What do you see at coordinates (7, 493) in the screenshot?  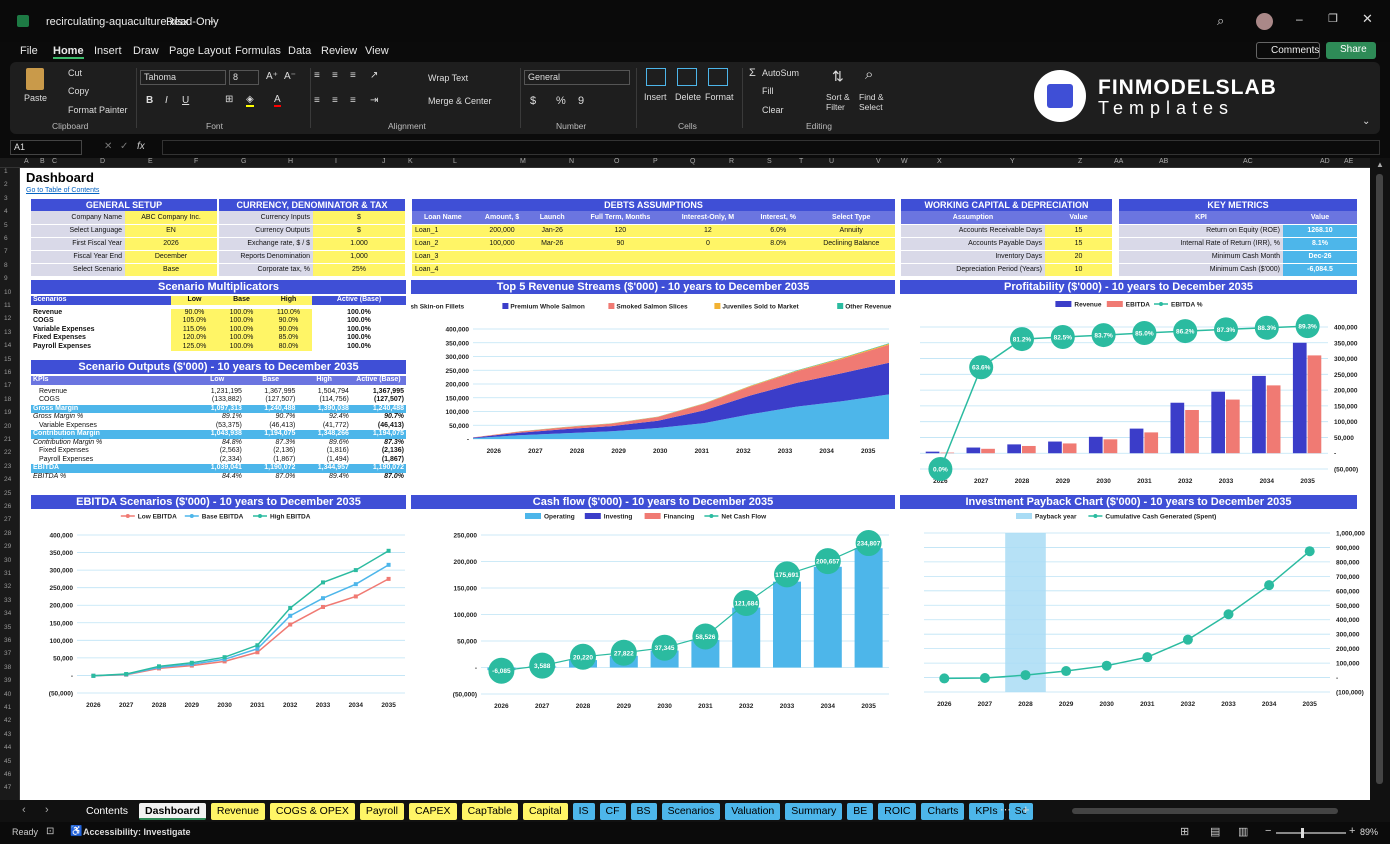 I see `row-header: 25` at bounding box center [7, 493].